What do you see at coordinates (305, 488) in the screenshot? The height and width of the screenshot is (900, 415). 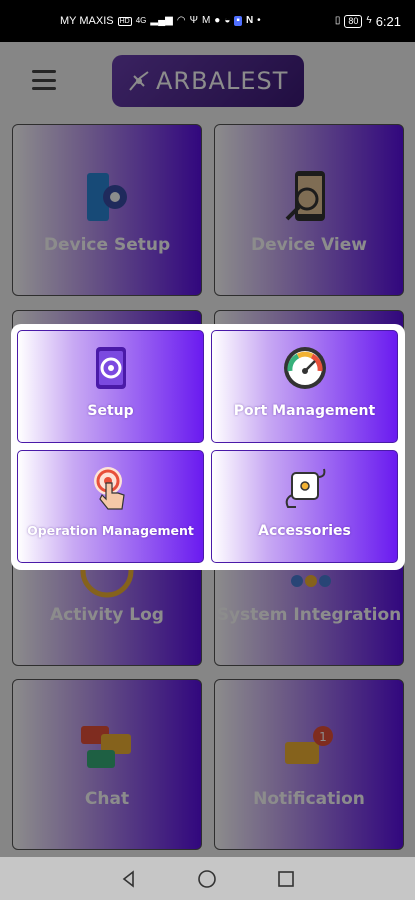 I see `cable-device-icon` at bounding box center [305, 488].